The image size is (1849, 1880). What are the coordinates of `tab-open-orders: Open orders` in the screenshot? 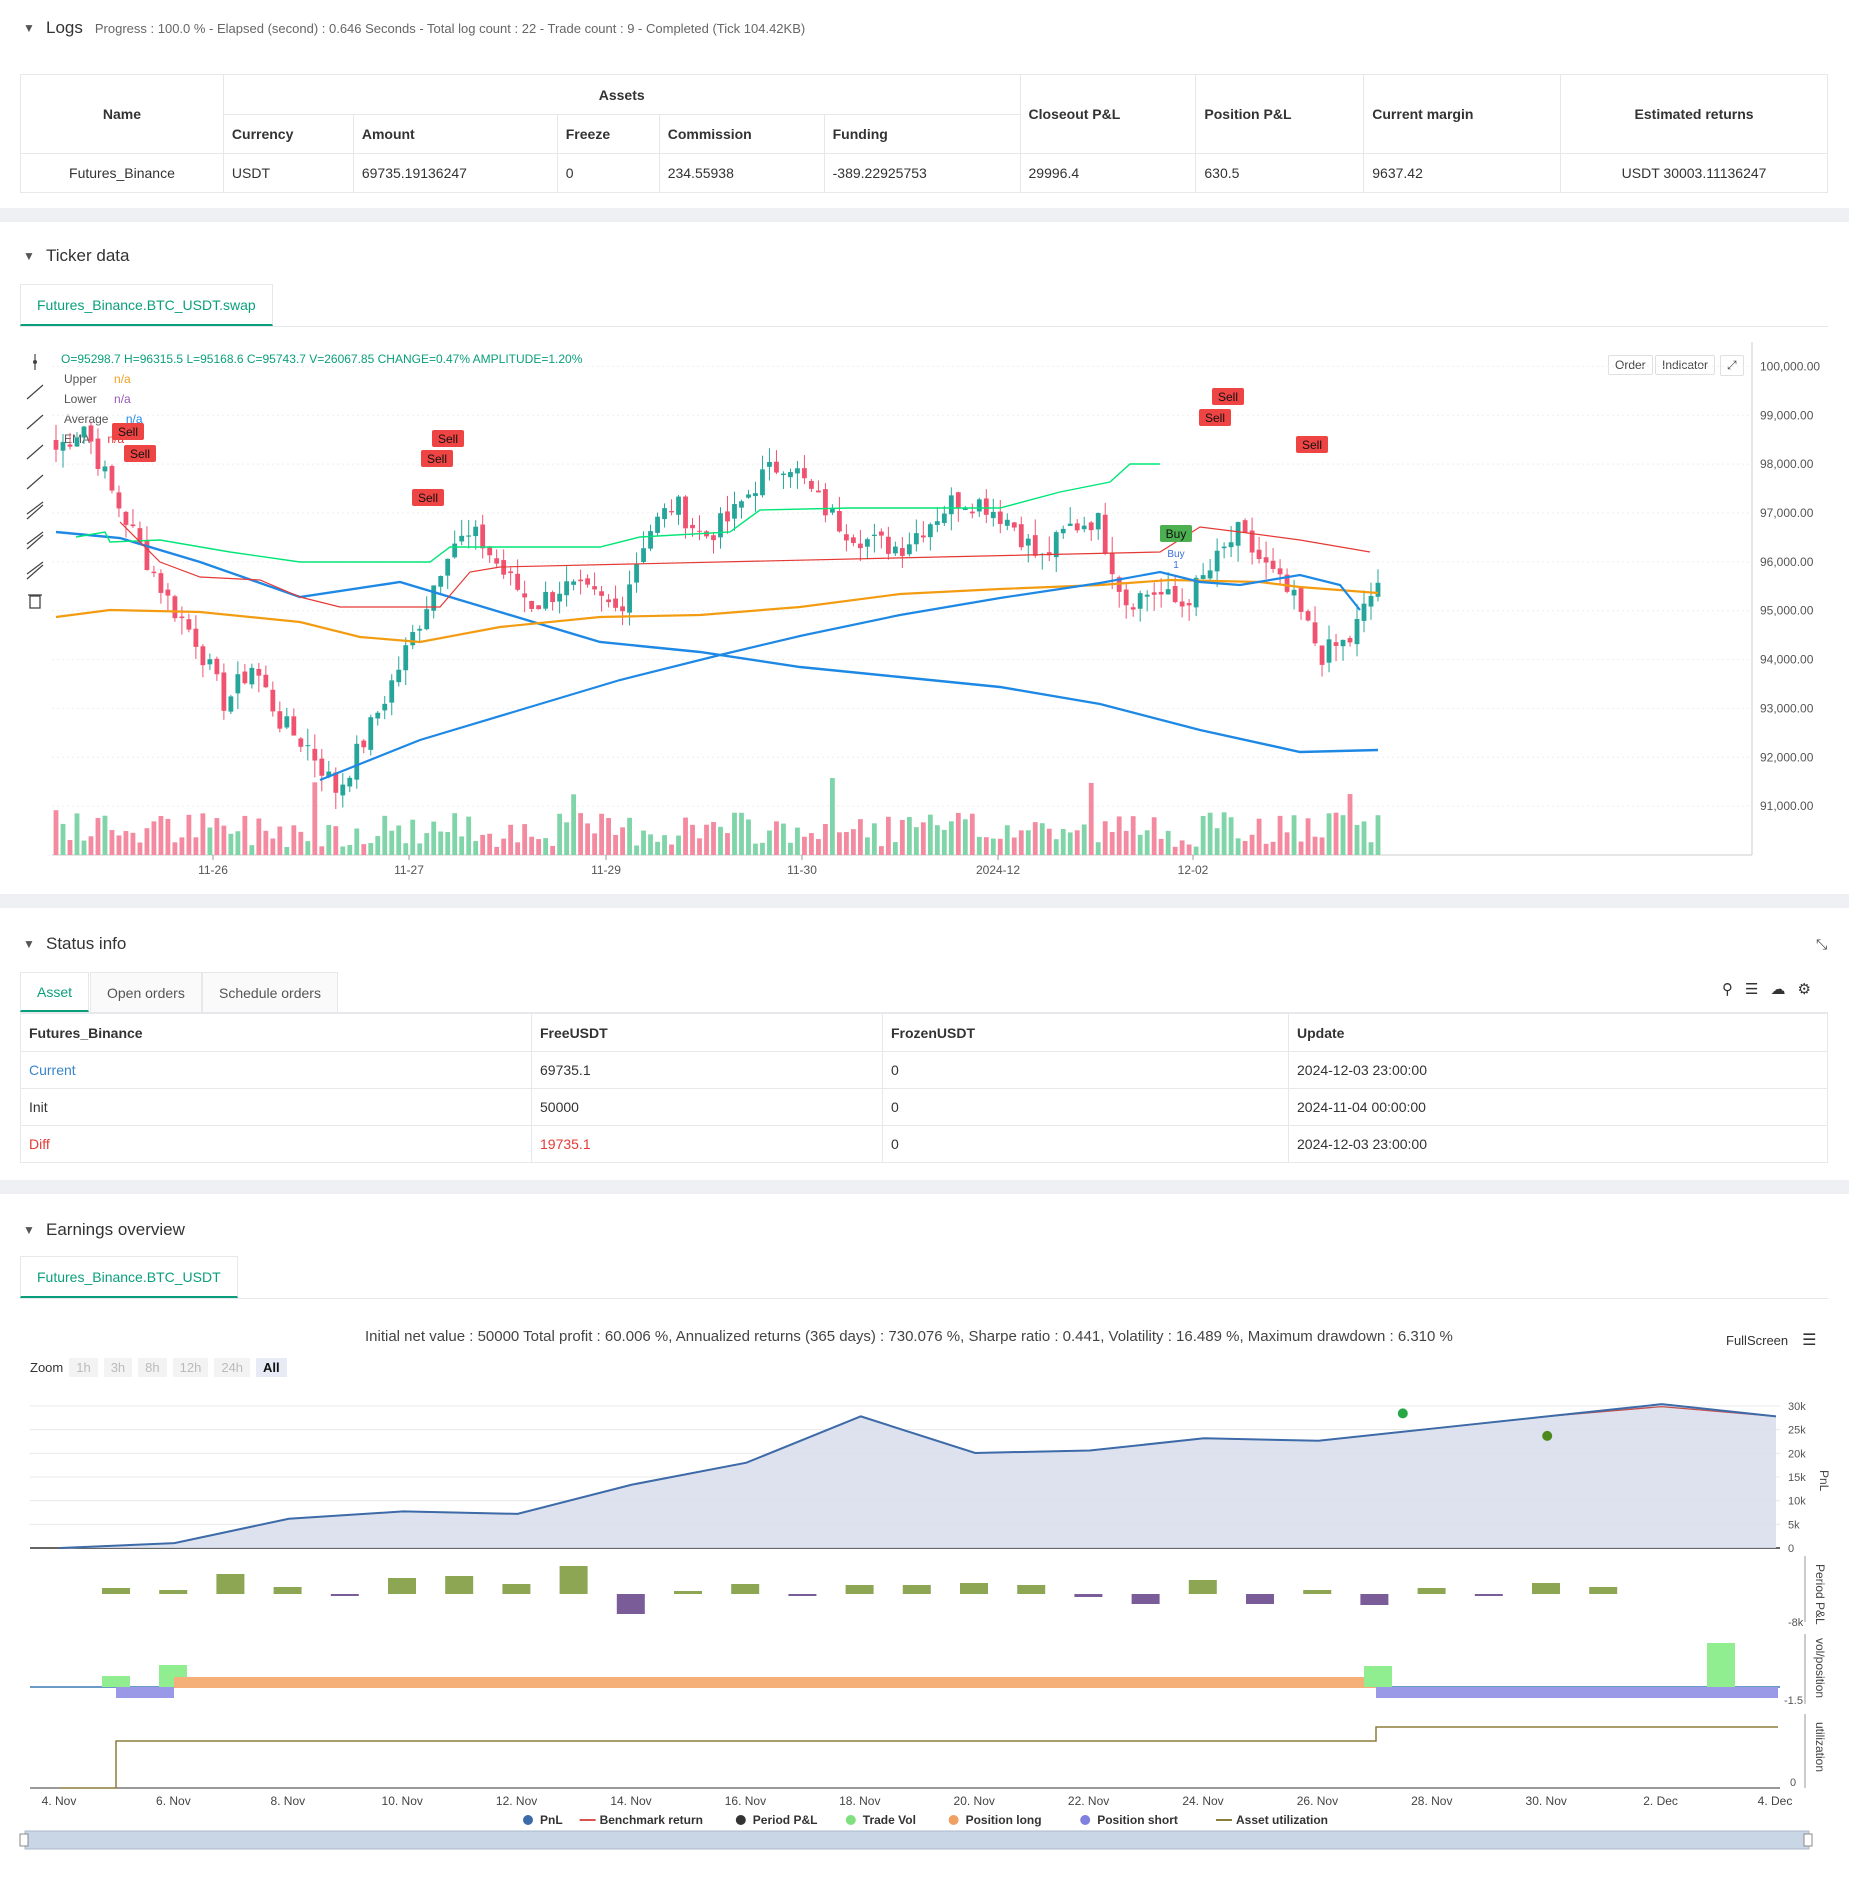 It's located at (146, 992).